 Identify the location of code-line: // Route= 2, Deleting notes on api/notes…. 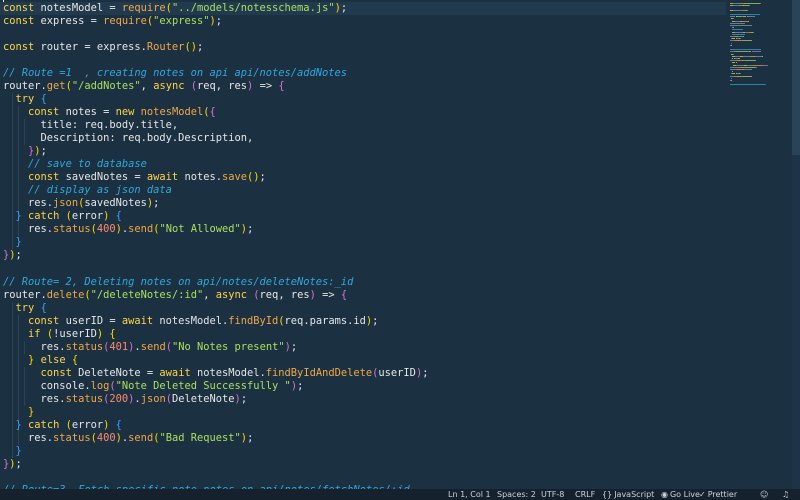
(363, 282).